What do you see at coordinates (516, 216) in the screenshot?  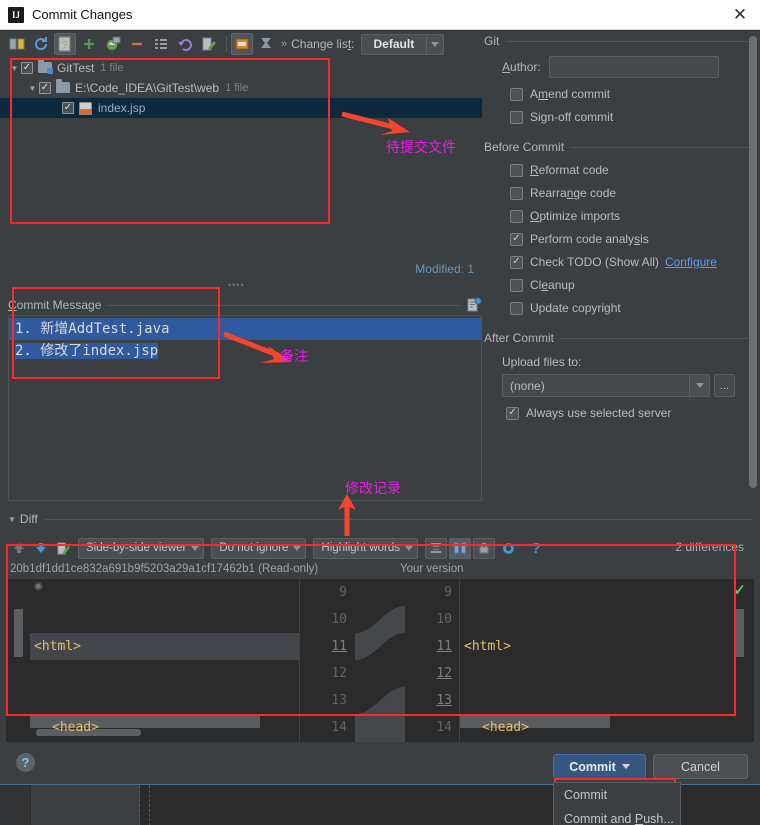 I see `optimize-imports-checkbox` at bounding box center [516, 216].